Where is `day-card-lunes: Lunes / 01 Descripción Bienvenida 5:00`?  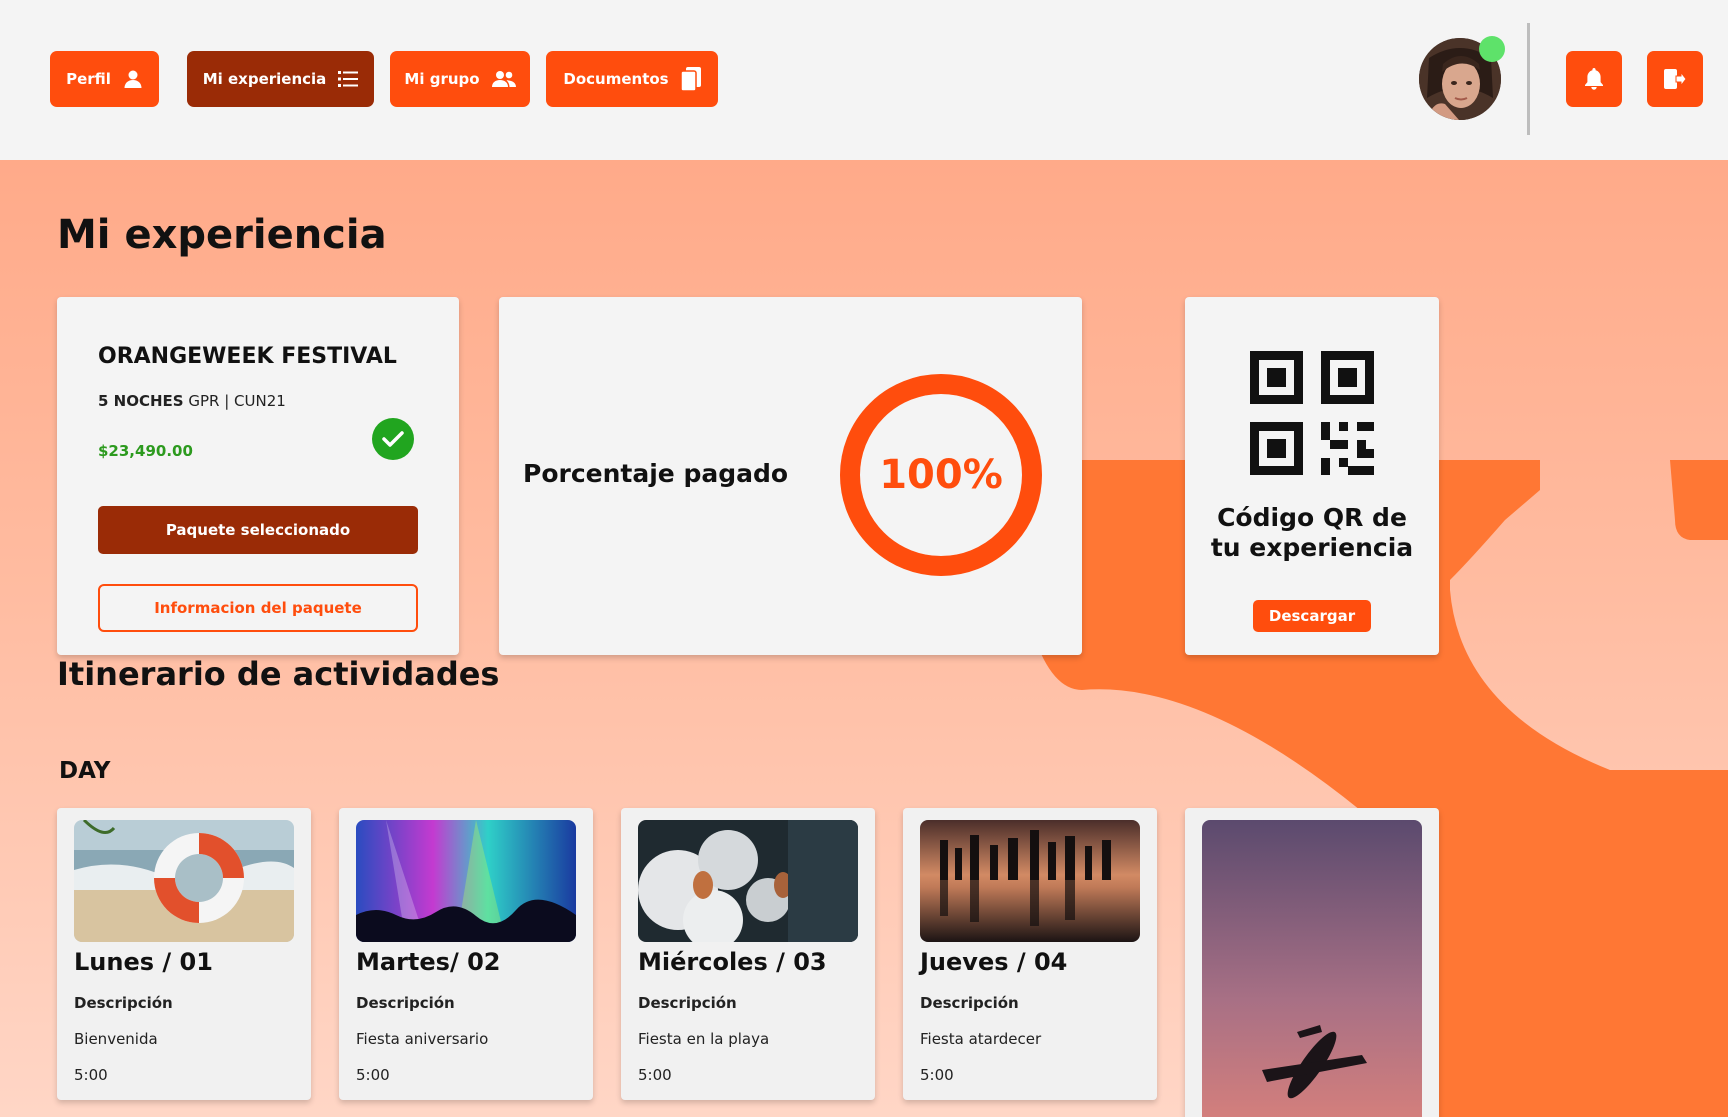 day-card-lunes: Lunes / 01 Descripción Bienvenida 5:00 is located at coordinates (184, 954).